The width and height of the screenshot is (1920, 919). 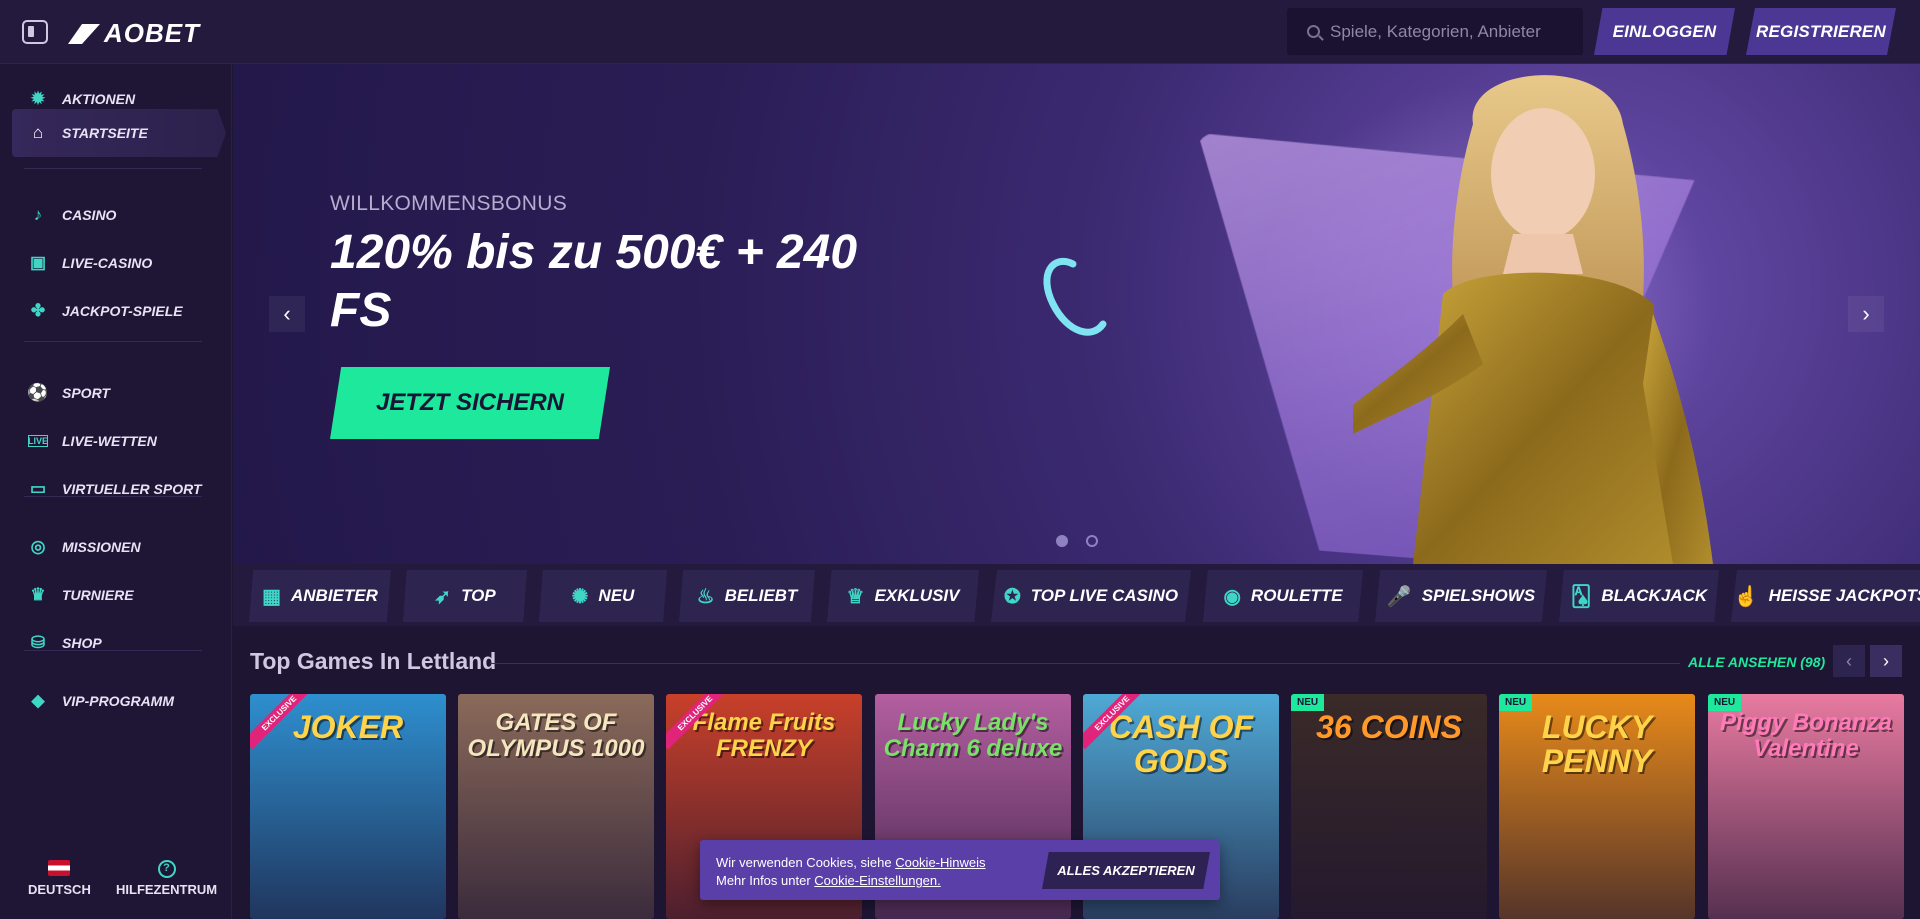 I want to click on language-selector: DEUTSCH, so click(x=59, y=878).